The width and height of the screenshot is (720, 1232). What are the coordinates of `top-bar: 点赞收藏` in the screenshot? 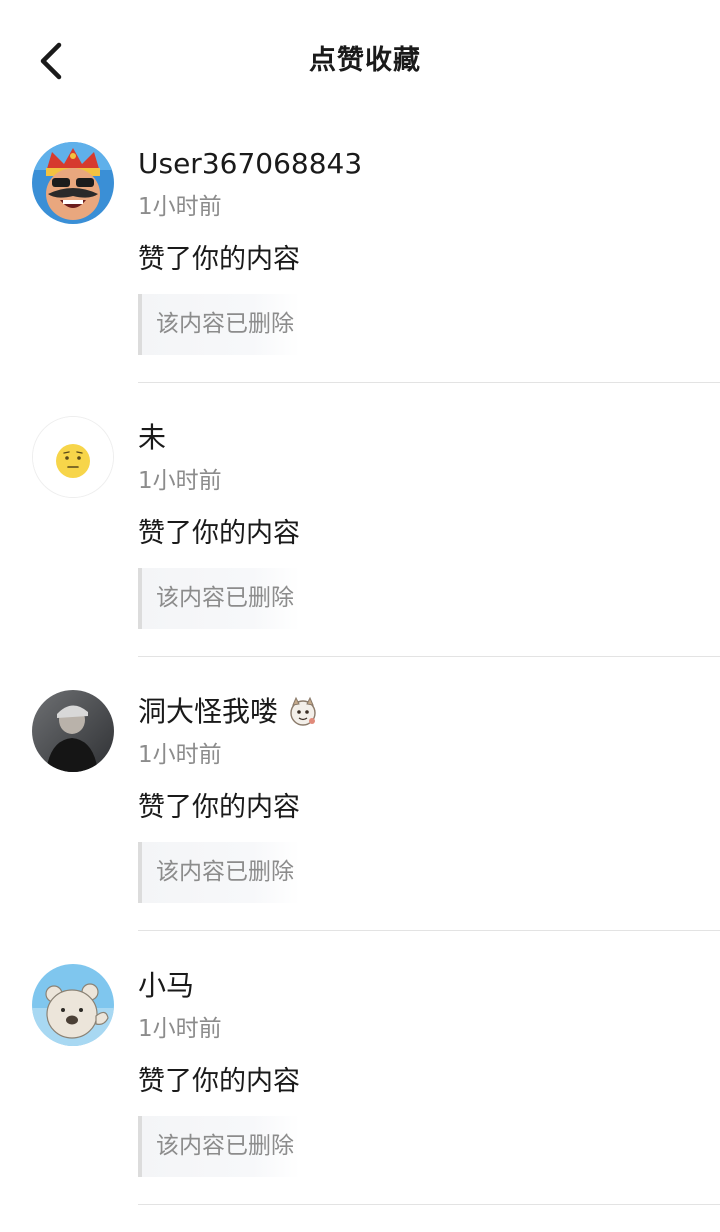 It's located at (360, 61).